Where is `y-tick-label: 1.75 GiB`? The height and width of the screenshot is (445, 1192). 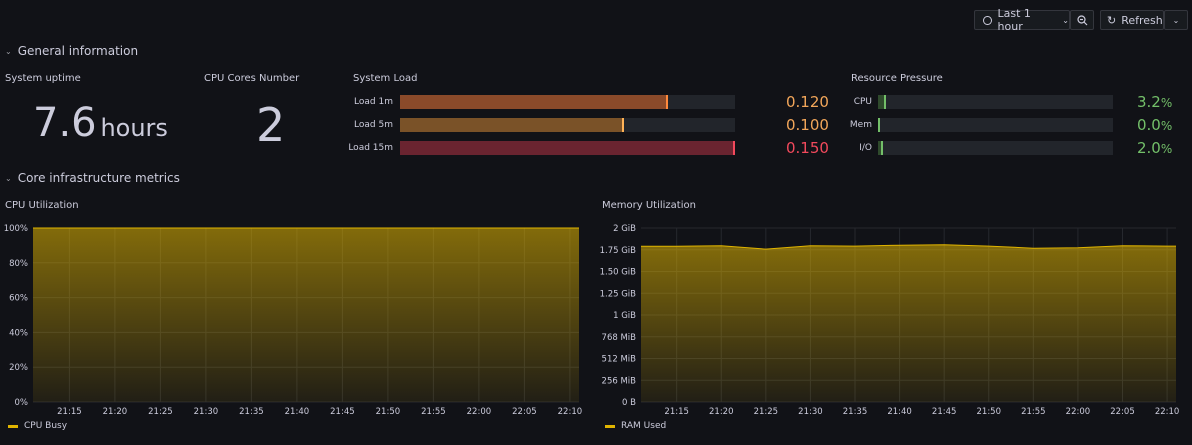 y-tick-label: 1.75 GiB is located at coordinates (618, 251).